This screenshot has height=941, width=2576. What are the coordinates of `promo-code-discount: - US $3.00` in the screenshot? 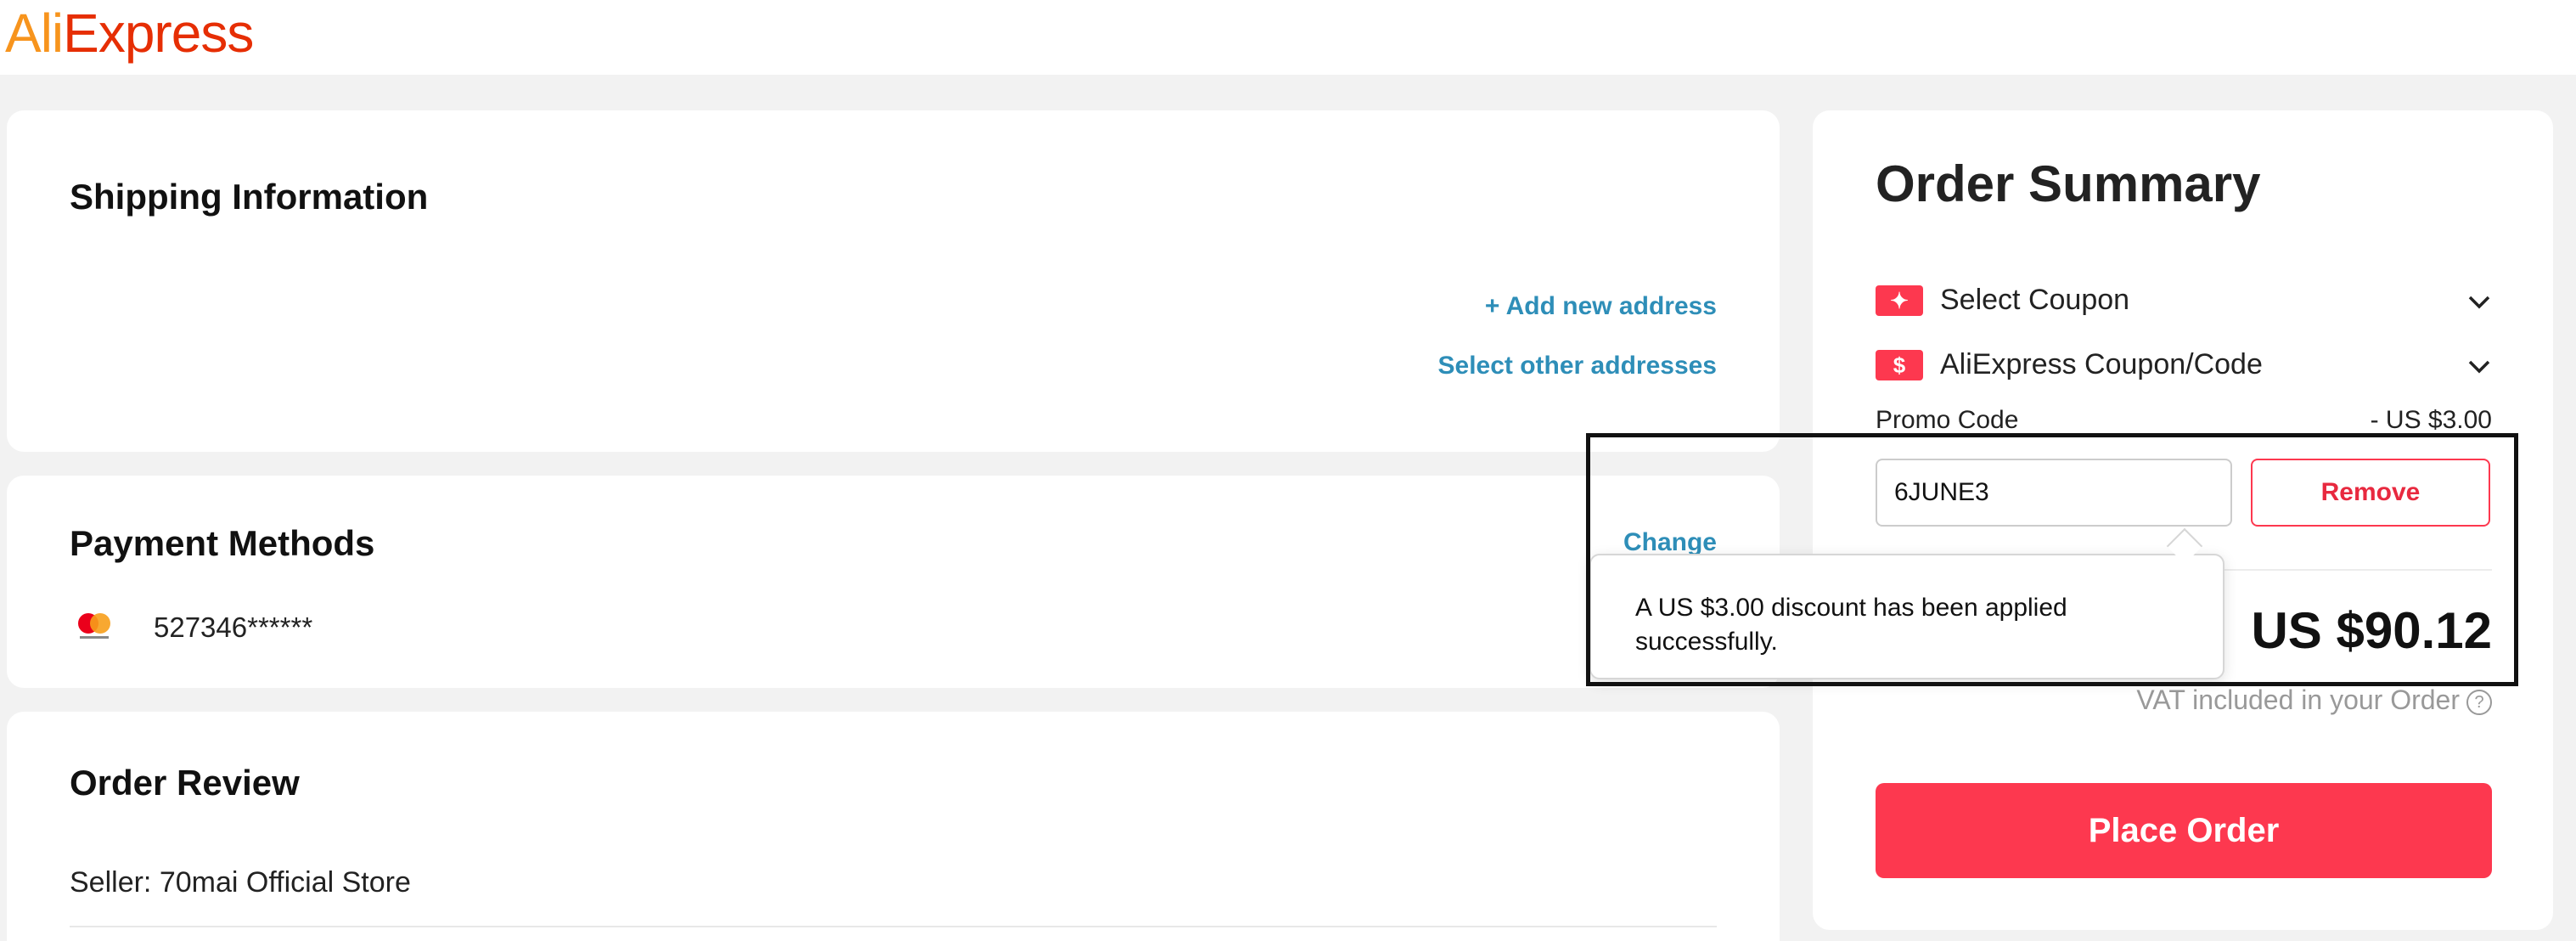 It's located at (2431, 420).